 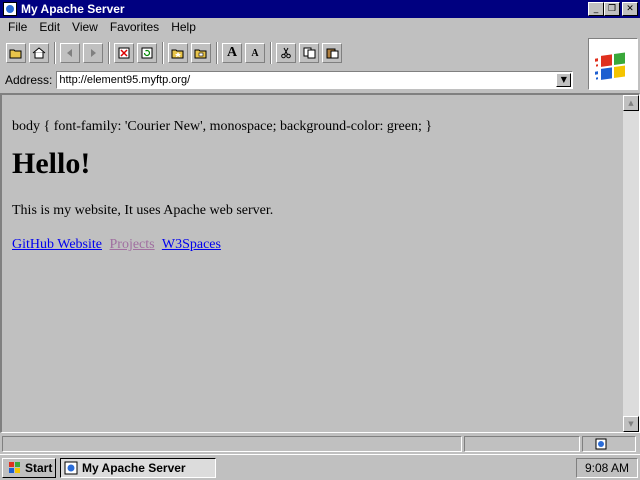 I want to click on status-bar, so click(x=320, y=444).